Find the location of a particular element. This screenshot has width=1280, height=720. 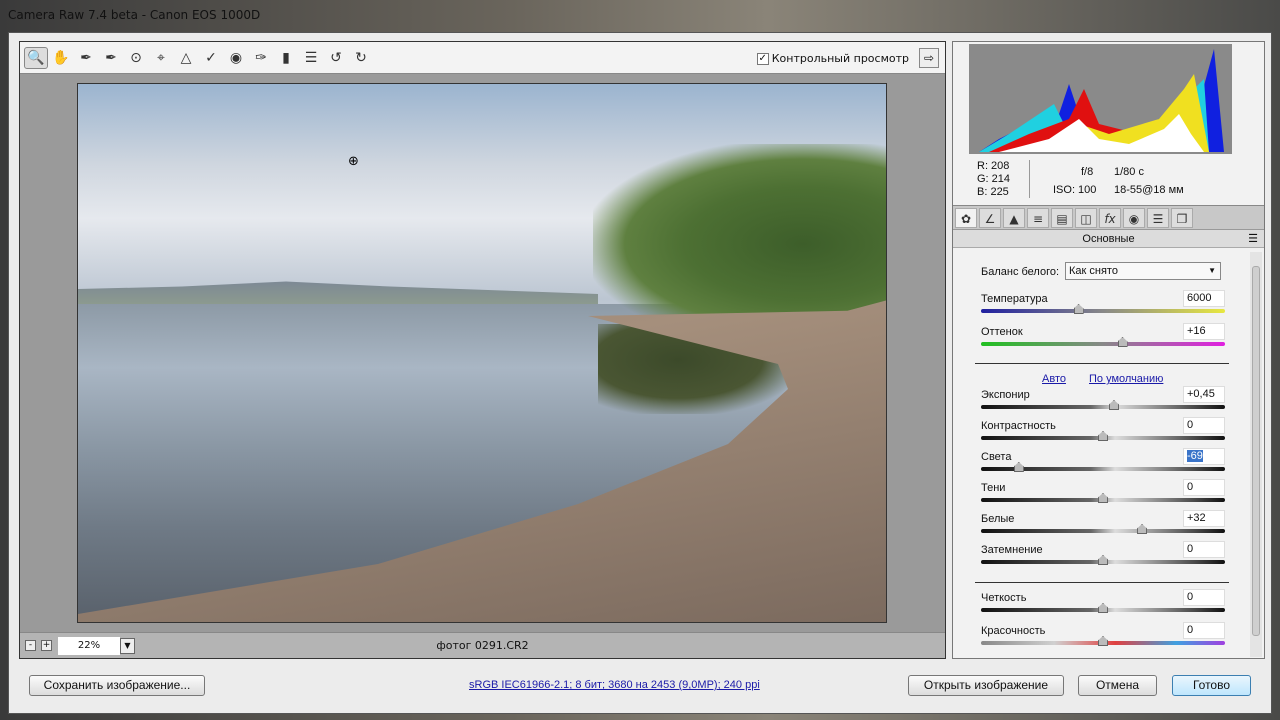

panel-menu-icon: ☰ is located at coordinates (1253, 239).